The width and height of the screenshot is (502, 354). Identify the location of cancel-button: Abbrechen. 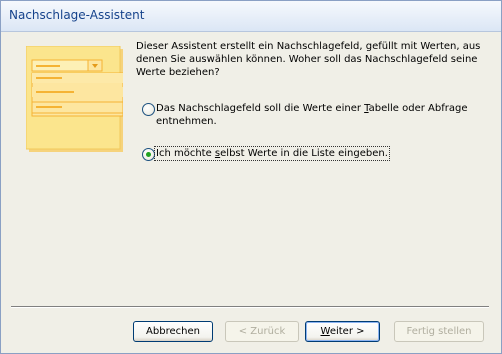
(173, 331).